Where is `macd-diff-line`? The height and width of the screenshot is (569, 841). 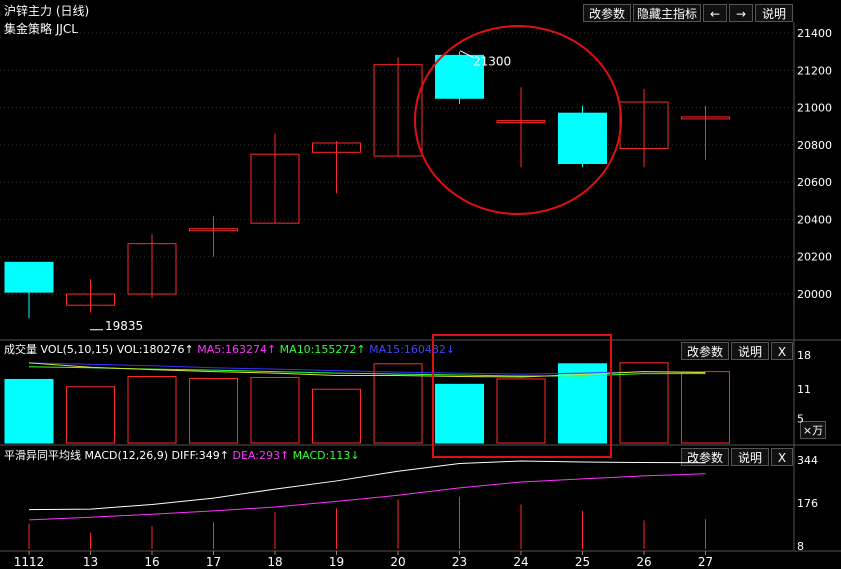 macd-diff-line is located at coordinates (367, 485).